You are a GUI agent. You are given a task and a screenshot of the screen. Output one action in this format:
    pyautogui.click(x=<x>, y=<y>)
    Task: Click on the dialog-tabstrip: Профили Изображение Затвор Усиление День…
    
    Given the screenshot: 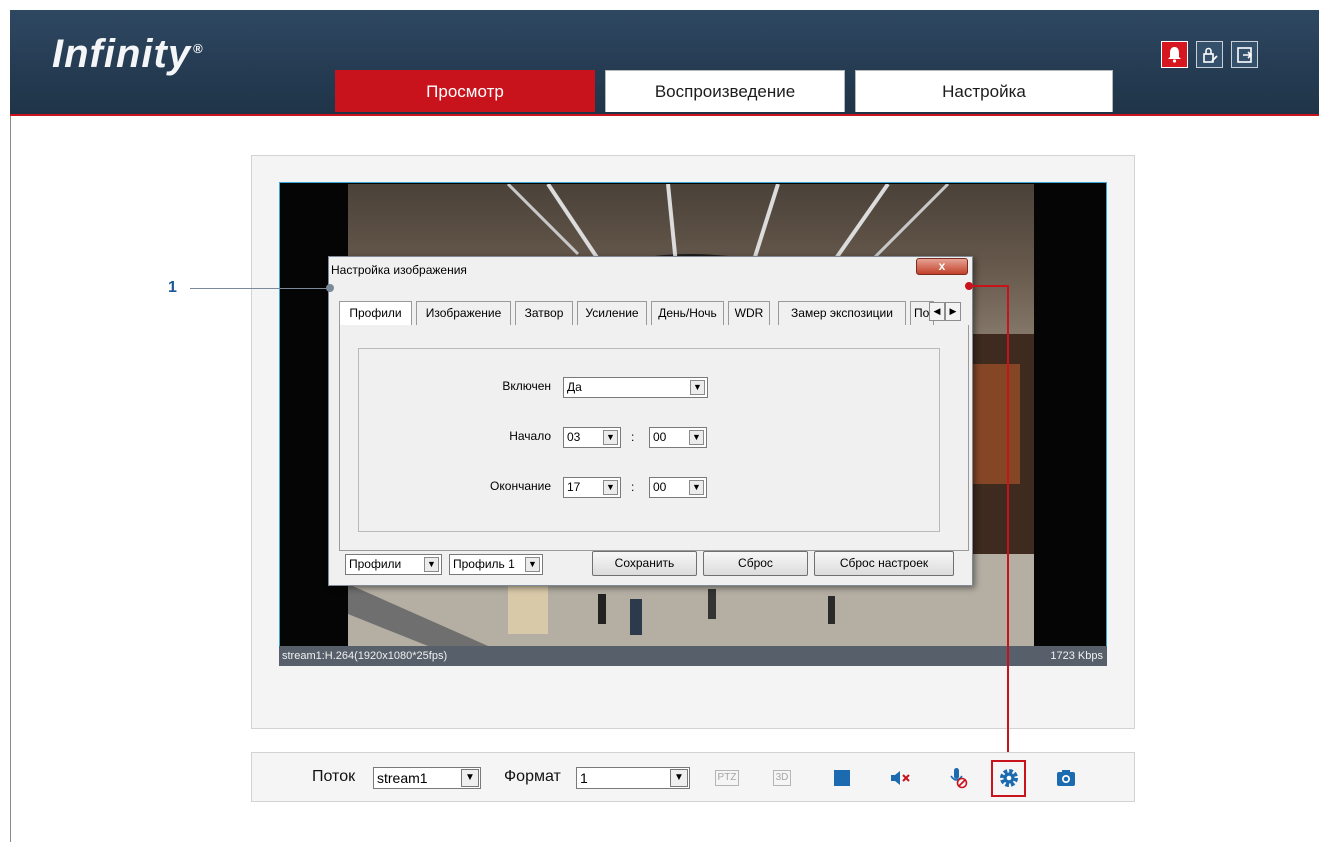 What is the action you would take?
    pyautogui.click(x=650, y=313)
    